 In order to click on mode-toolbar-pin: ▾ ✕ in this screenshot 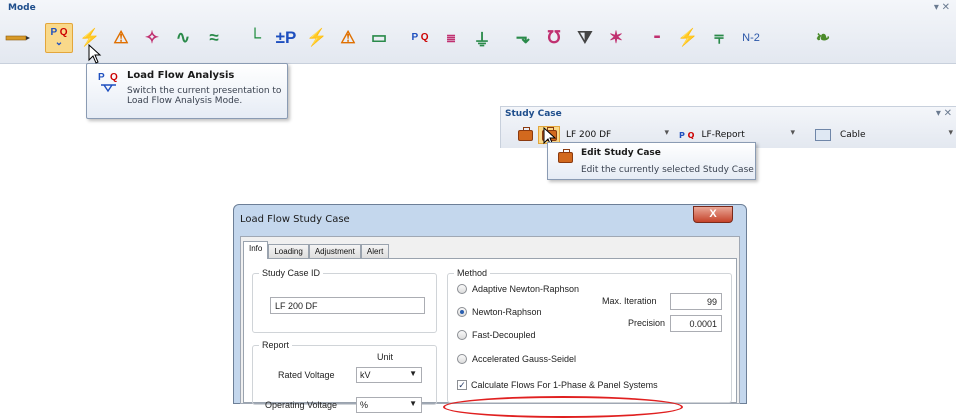, I will do `click(942, 7)`.